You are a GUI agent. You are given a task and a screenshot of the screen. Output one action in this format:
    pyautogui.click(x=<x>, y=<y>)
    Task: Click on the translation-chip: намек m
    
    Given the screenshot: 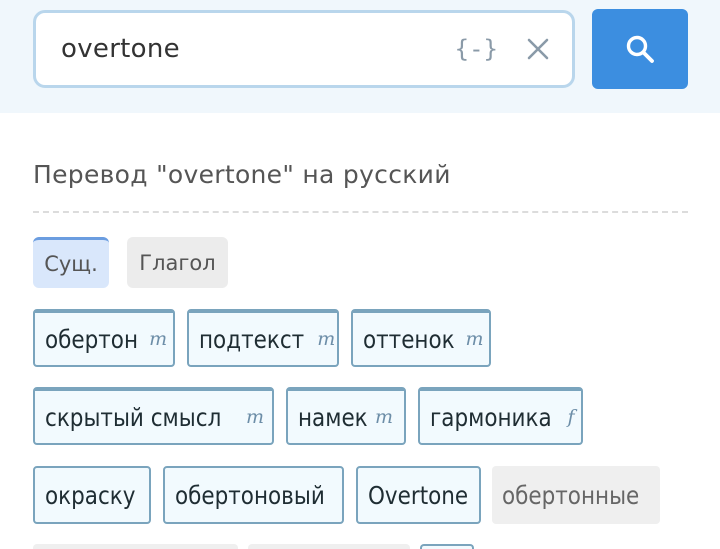 What is the action you would take?
    pyautogui.click(x=346, y=416)
    